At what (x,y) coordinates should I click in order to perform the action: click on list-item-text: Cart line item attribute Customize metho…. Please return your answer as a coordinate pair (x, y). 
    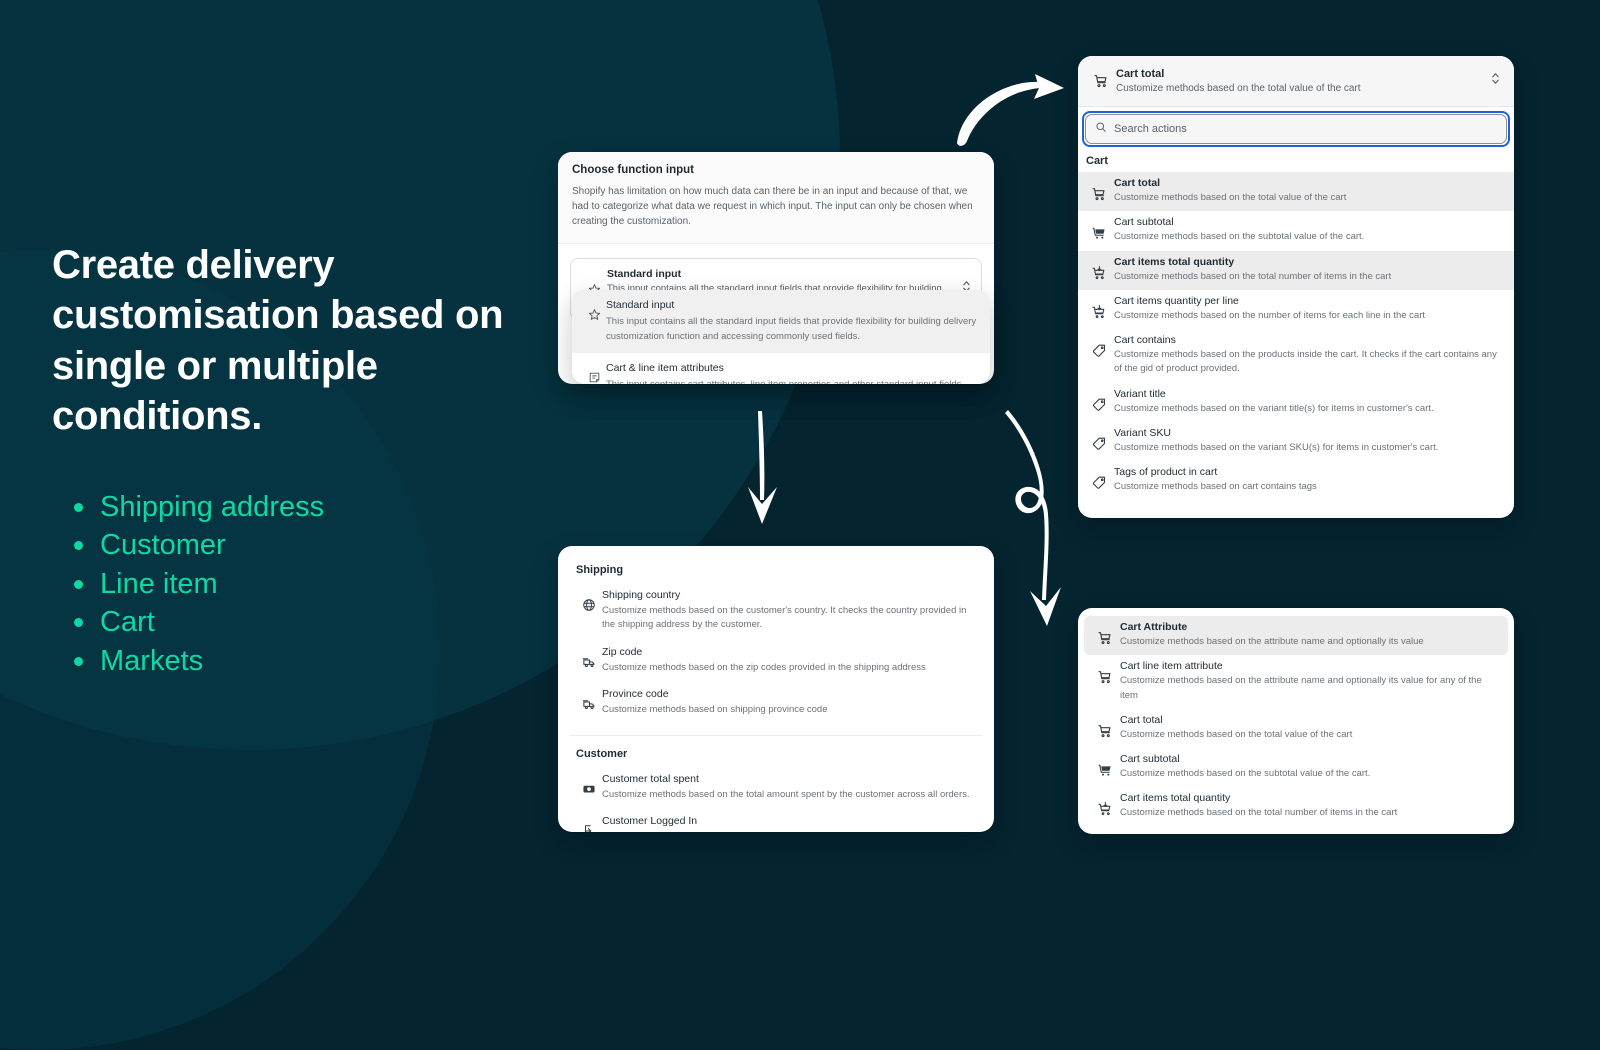
    Looking at the image, I should click on (1307, 681).